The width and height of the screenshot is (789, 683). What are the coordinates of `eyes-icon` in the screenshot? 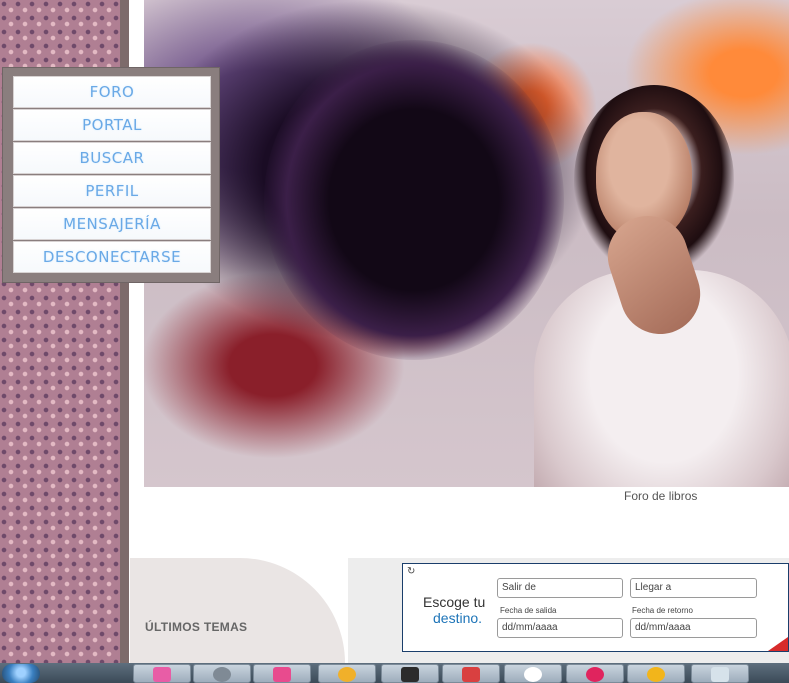 It's located at (533, 674).